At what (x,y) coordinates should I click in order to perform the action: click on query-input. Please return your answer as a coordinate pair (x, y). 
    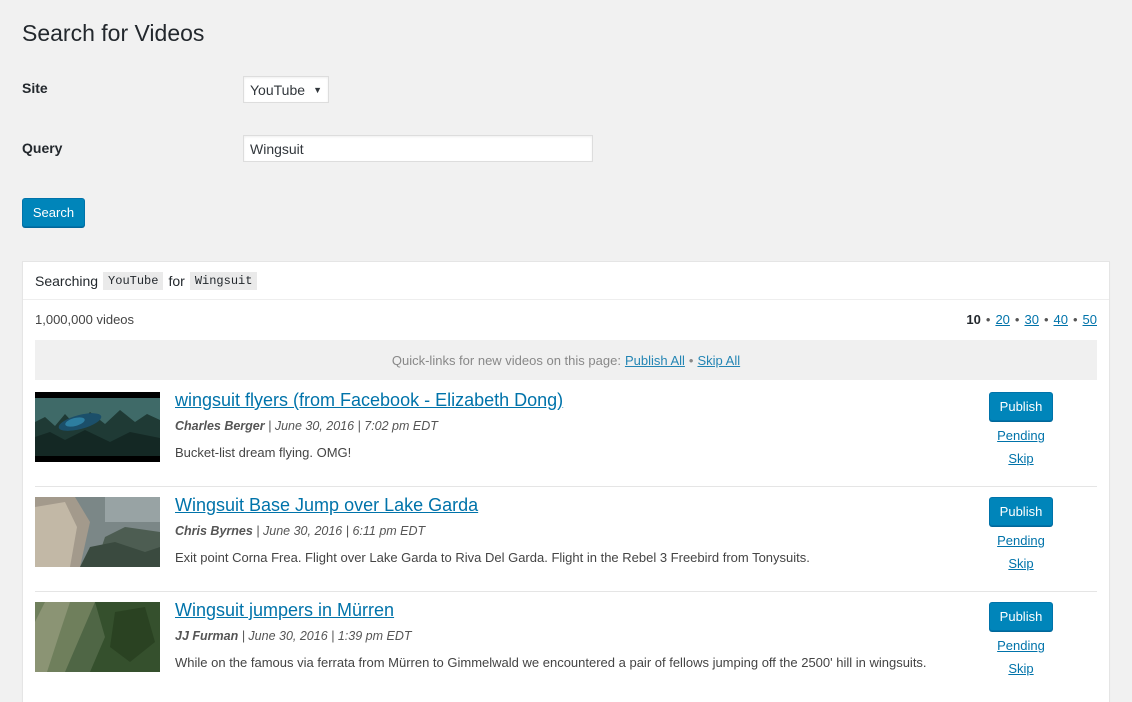
    Looking at the image, I should click on (418, 148).